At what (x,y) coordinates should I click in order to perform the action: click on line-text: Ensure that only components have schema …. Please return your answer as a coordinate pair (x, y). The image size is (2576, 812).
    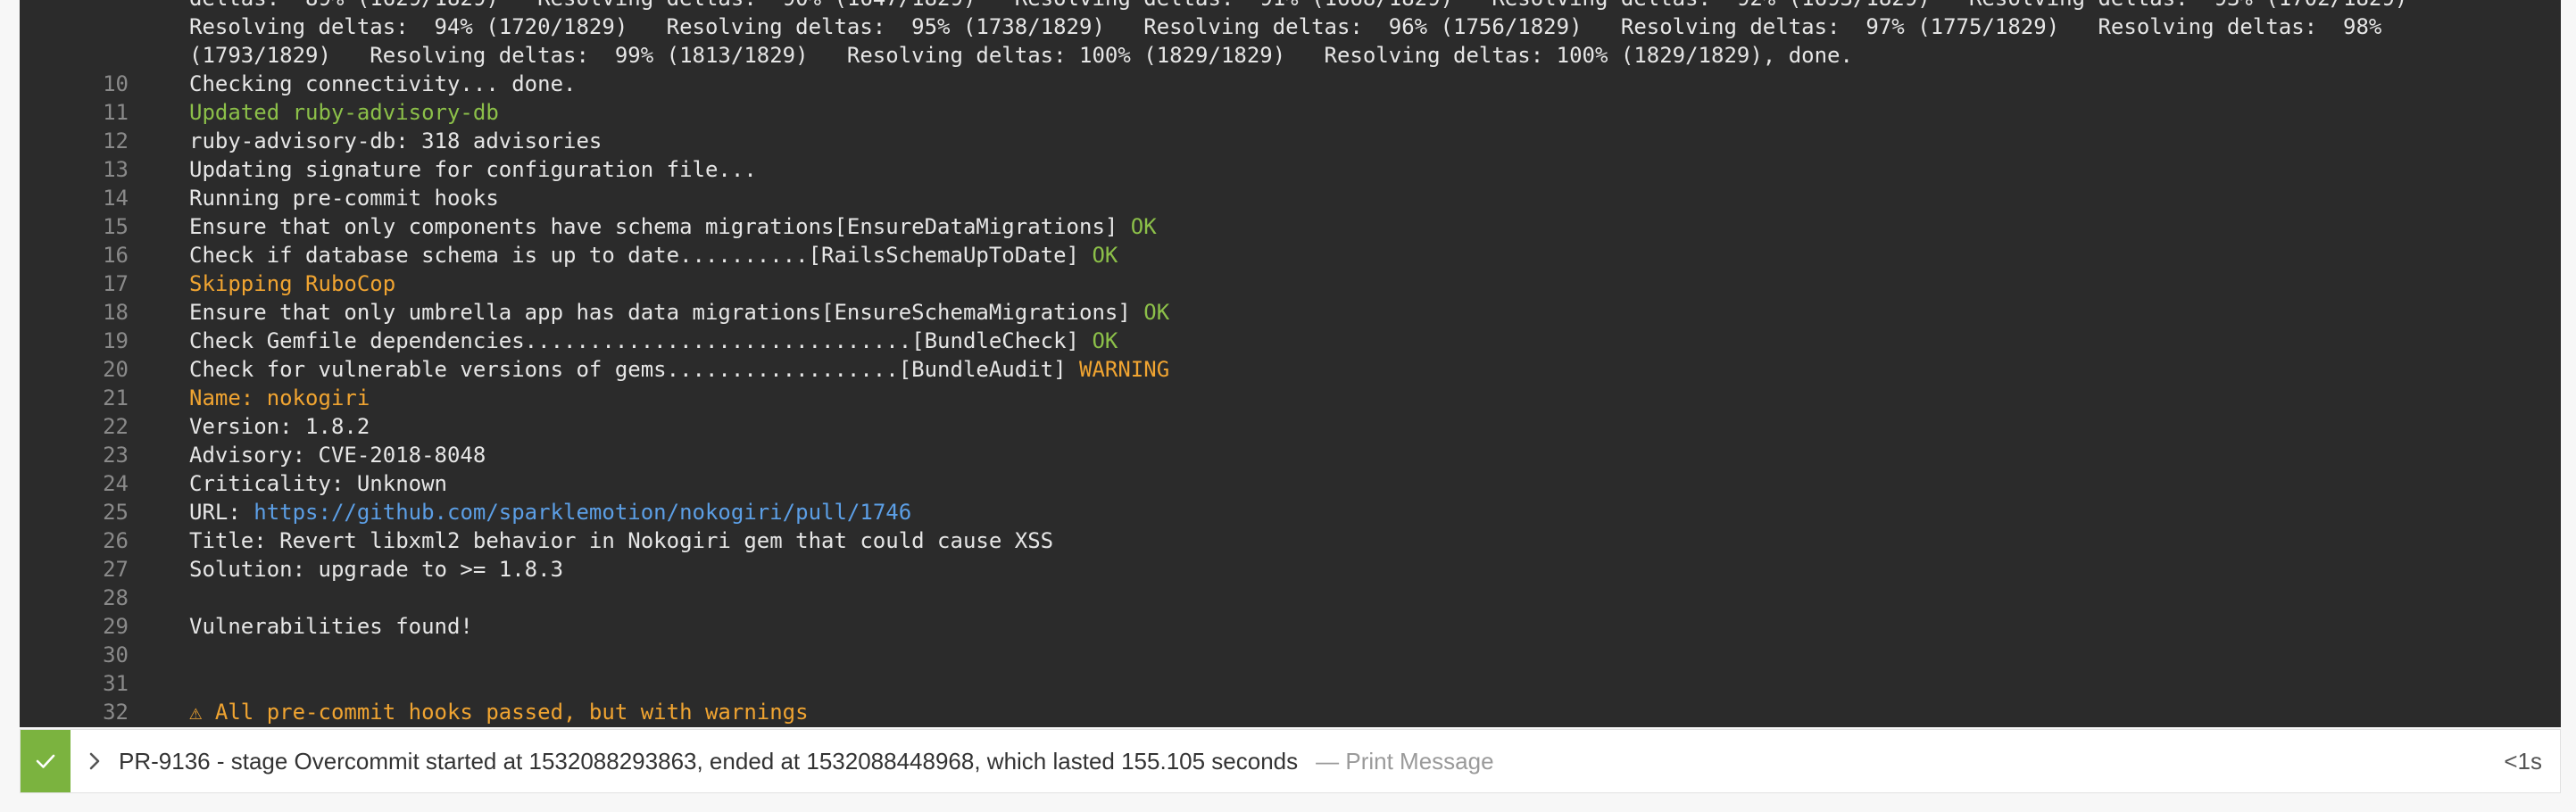
    Looking at the image, I should click on (673, 226).